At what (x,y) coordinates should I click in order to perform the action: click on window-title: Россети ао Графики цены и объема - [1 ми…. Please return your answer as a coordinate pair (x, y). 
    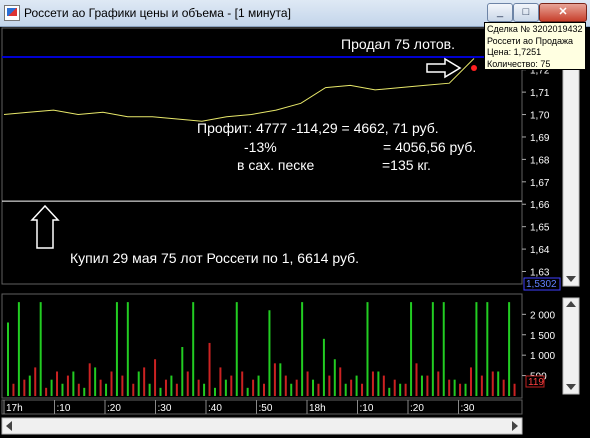
    Looking at the image, I should click on (157, 13).